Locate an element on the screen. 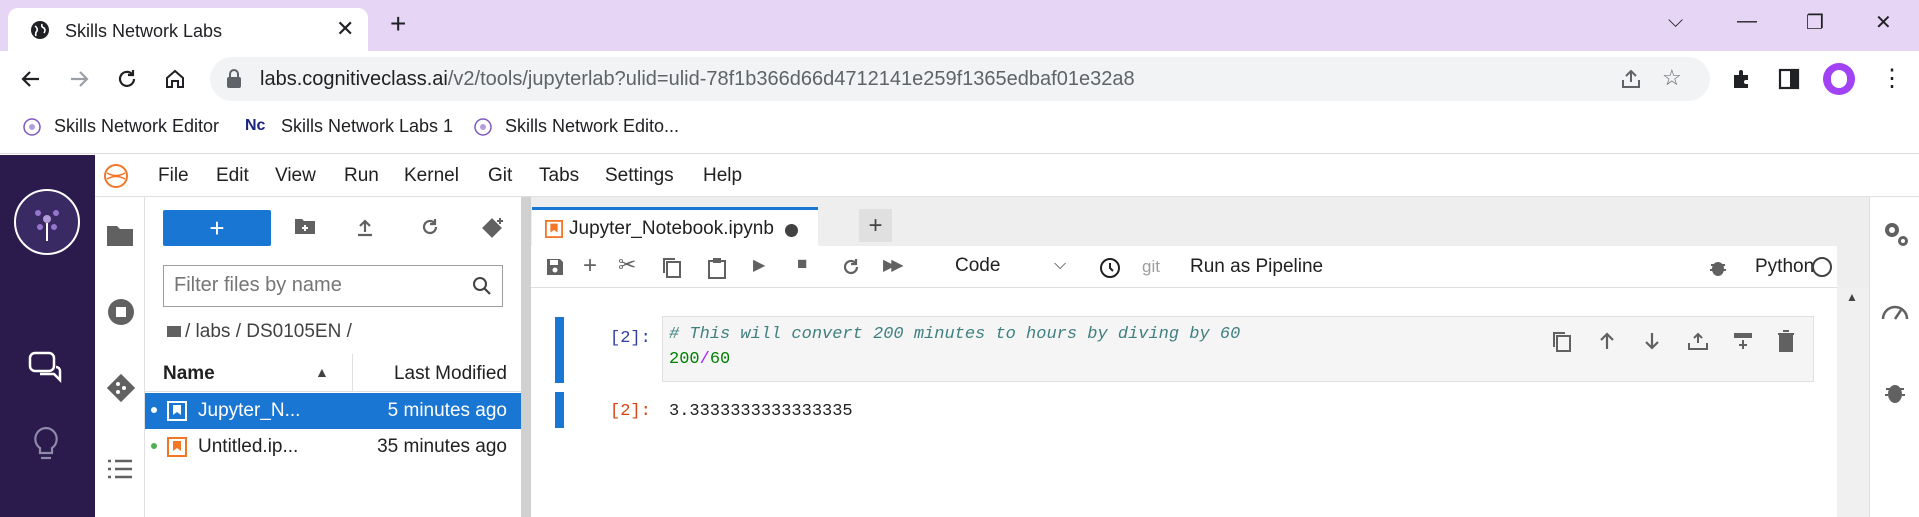 The height and width of the screenshot is (517, 1919). table-of-contents-icon is located at coordinates (120, 469).